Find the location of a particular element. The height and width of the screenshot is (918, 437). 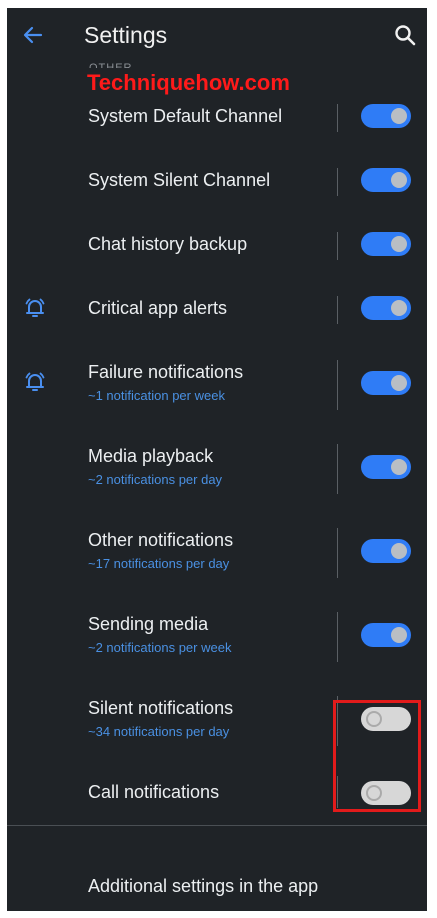

row-title: Failure notifications is located at coordinates (166, 372).